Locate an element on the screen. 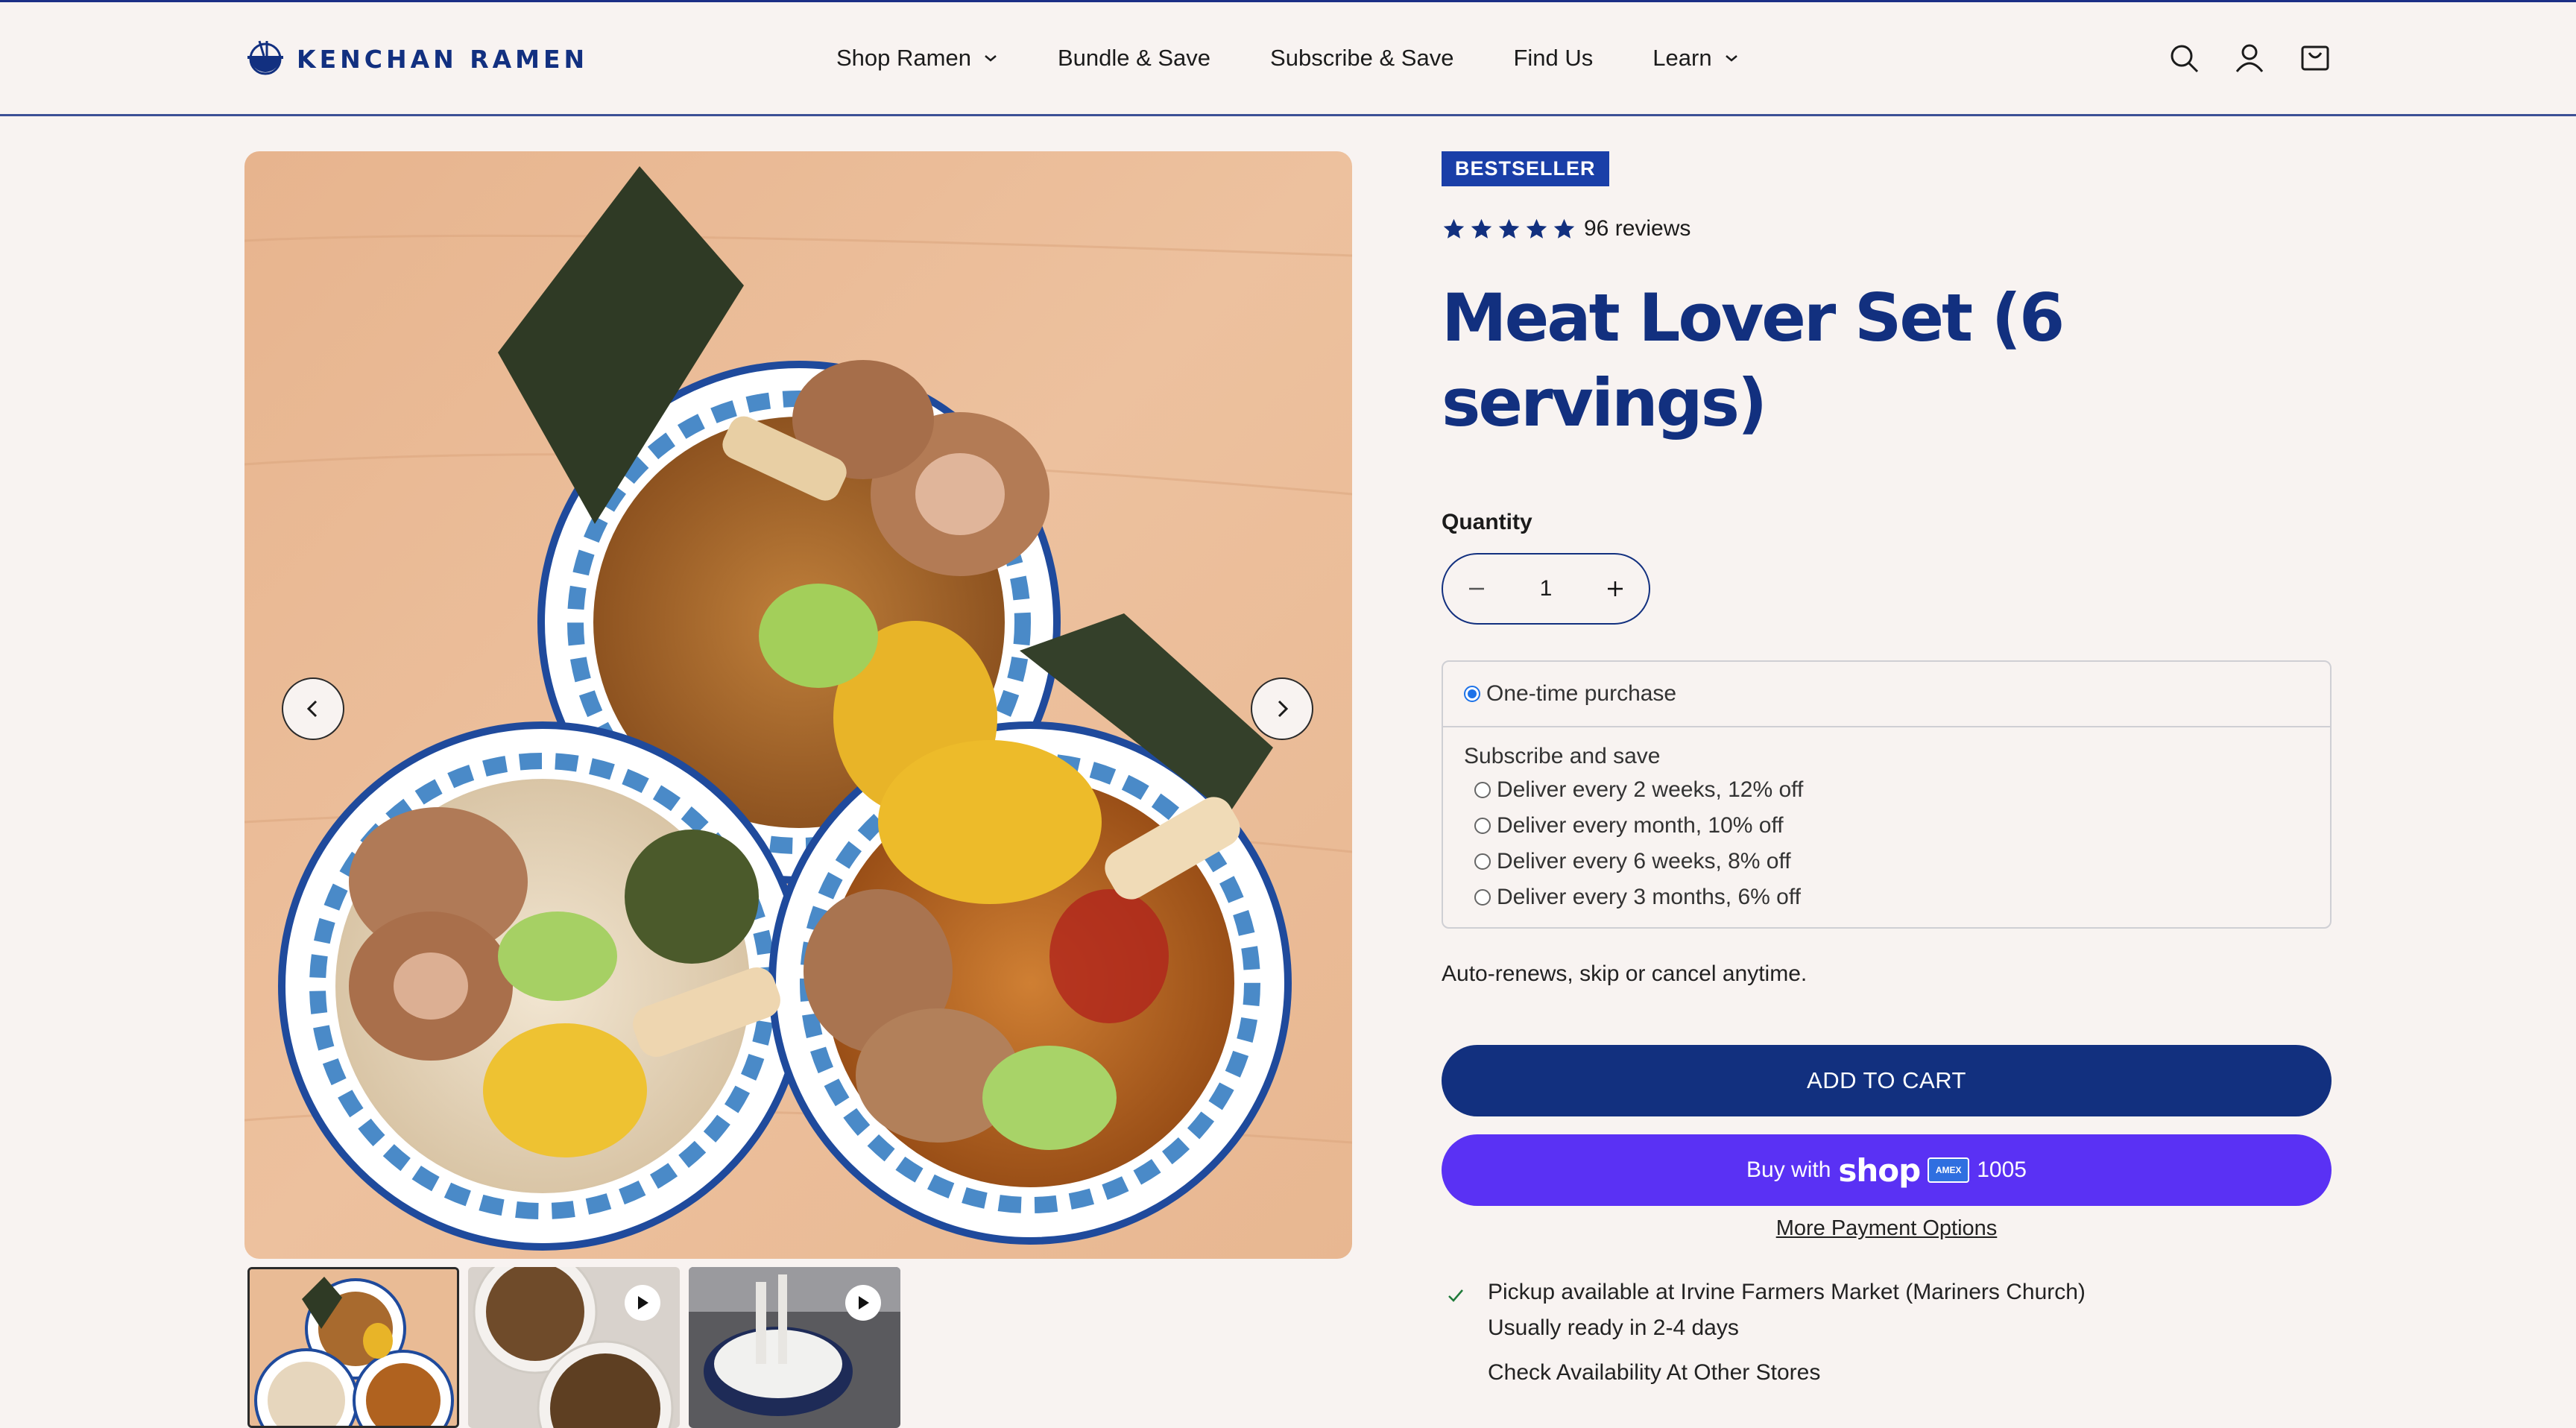 The width and height of the screenshot is (2576, 1428). shop-logo: shop is located at coordinates (1879, 1170).